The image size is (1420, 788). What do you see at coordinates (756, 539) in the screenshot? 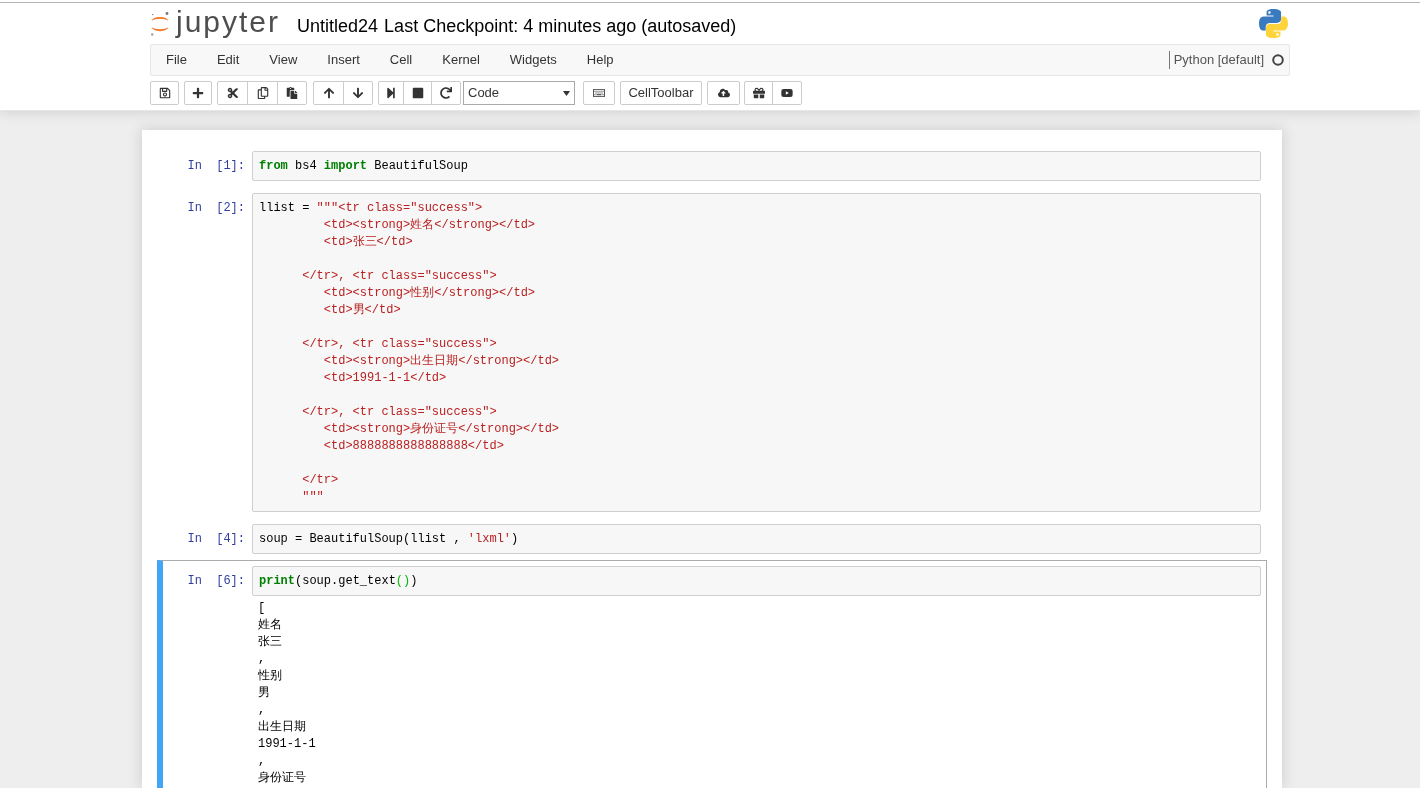
I see `code-input: soup = BeautifulSoup(llist , 'lxml')` at bounding box center [756, 539].